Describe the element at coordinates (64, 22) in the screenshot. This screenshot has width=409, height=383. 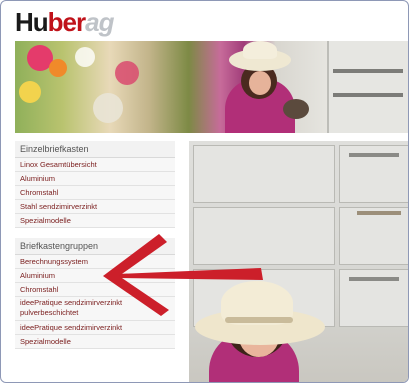
I see `huber-logo: Huberag` at that location.